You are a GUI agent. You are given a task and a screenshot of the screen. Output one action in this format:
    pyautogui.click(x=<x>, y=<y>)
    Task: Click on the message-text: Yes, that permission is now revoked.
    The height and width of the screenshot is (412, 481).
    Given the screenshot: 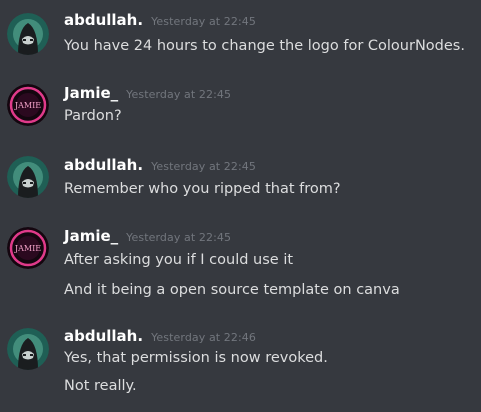 What is the action you would take?
    pyautogui.click(x=196, y=358)
    